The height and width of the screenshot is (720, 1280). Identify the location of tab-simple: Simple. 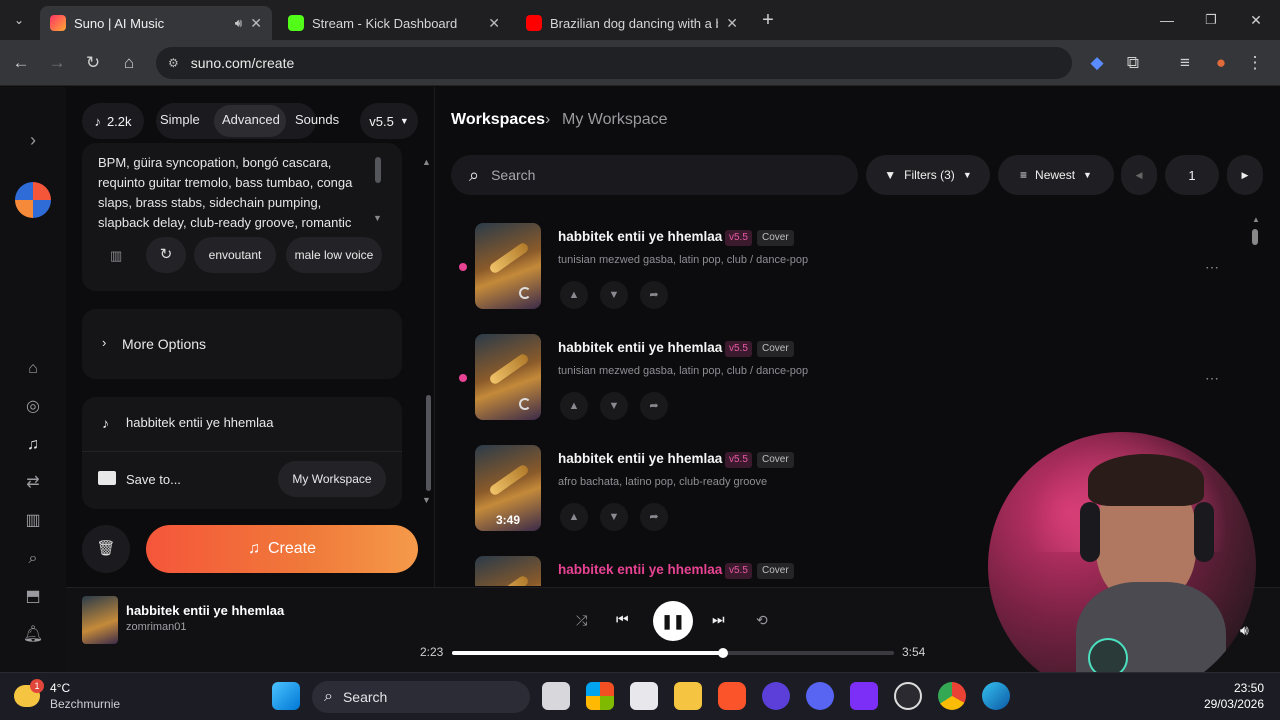
(180, 119).